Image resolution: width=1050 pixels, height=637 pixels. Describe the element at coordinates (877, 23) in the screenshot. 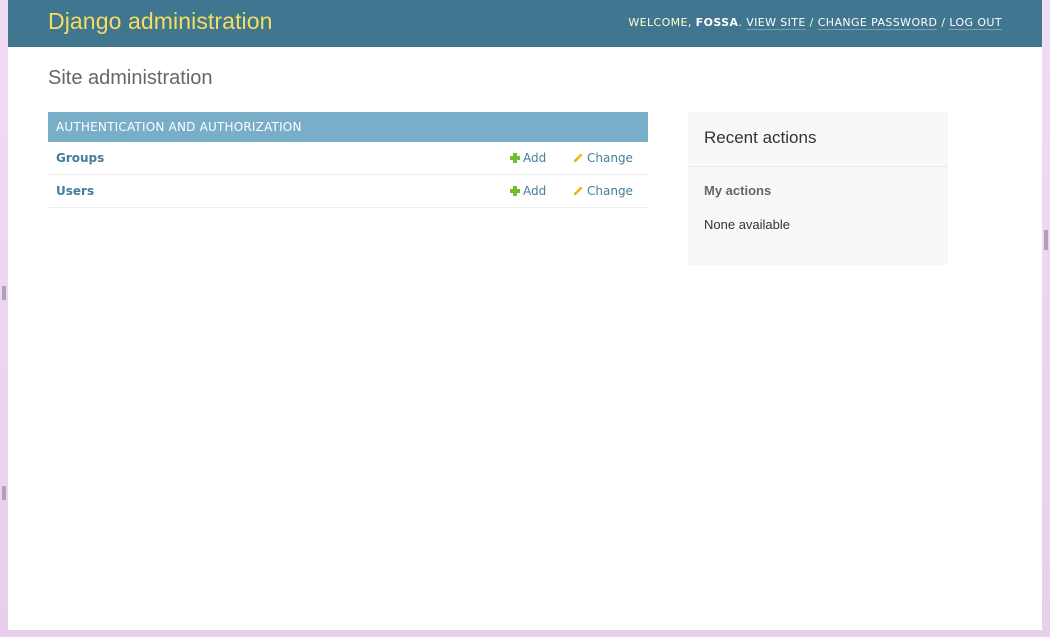

I see `change-password-link: CHANGE PASSWORD` at that location.